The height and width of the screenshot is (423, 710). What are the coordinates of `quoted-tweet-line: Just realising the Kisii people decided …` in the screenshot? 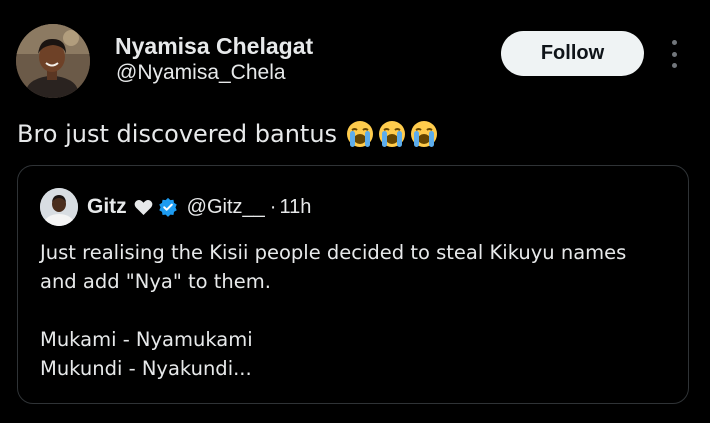 It's located at (333, 252).